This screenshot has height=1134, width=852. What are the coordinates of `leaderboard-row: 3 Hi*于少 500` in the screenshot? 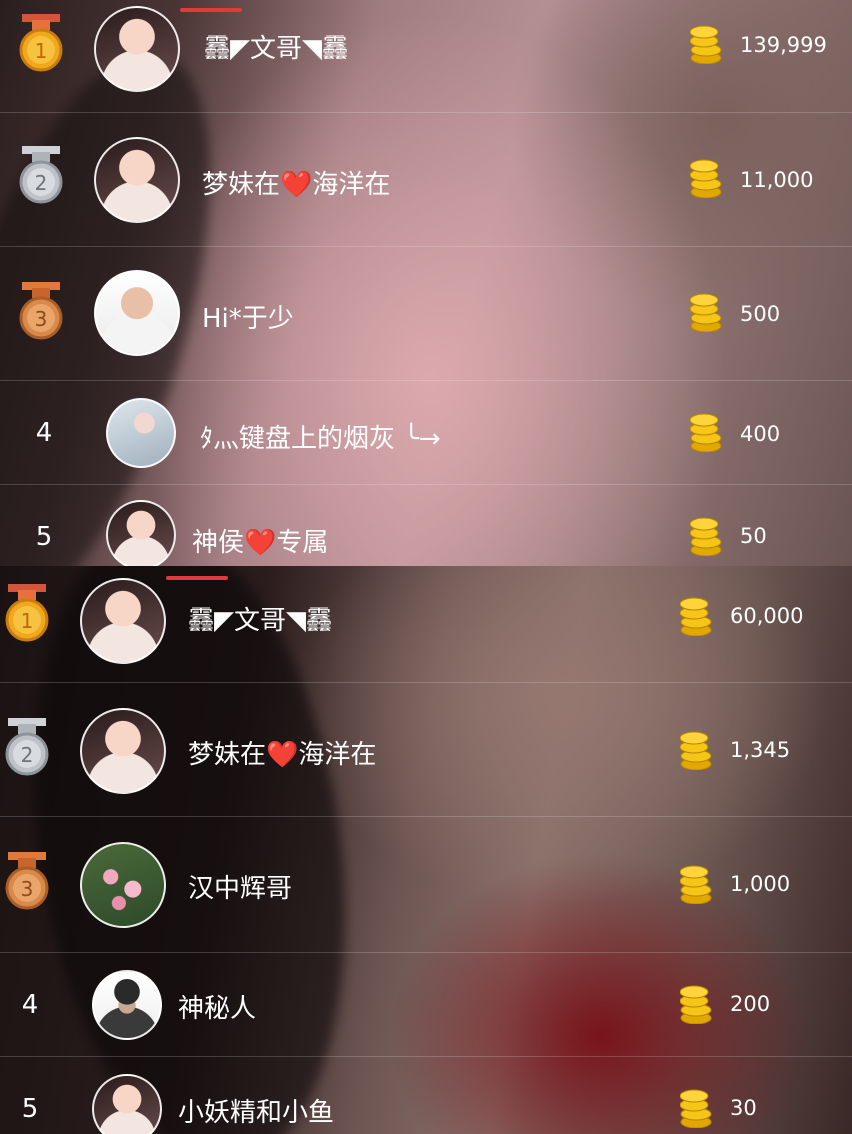 It's located at (426, 313).